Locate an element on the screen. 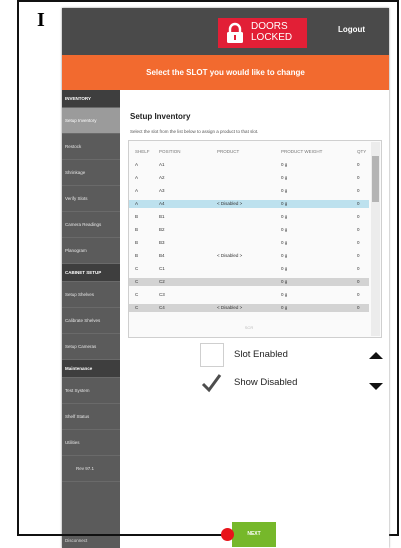  door-status-line1: DOORS is located at coordinates (269, 26).